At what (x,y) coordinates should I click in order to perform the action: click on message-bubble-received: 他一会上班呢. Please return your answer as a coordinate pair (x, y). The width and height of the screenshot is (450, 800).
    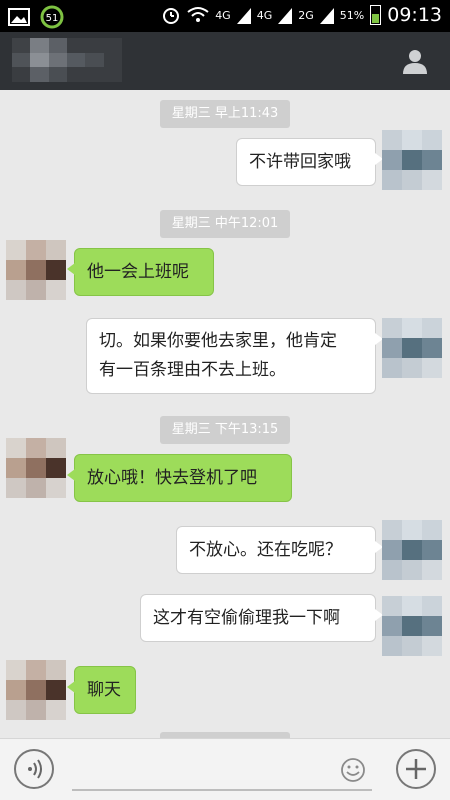
    Looking at the image, I should click on (140, 272).